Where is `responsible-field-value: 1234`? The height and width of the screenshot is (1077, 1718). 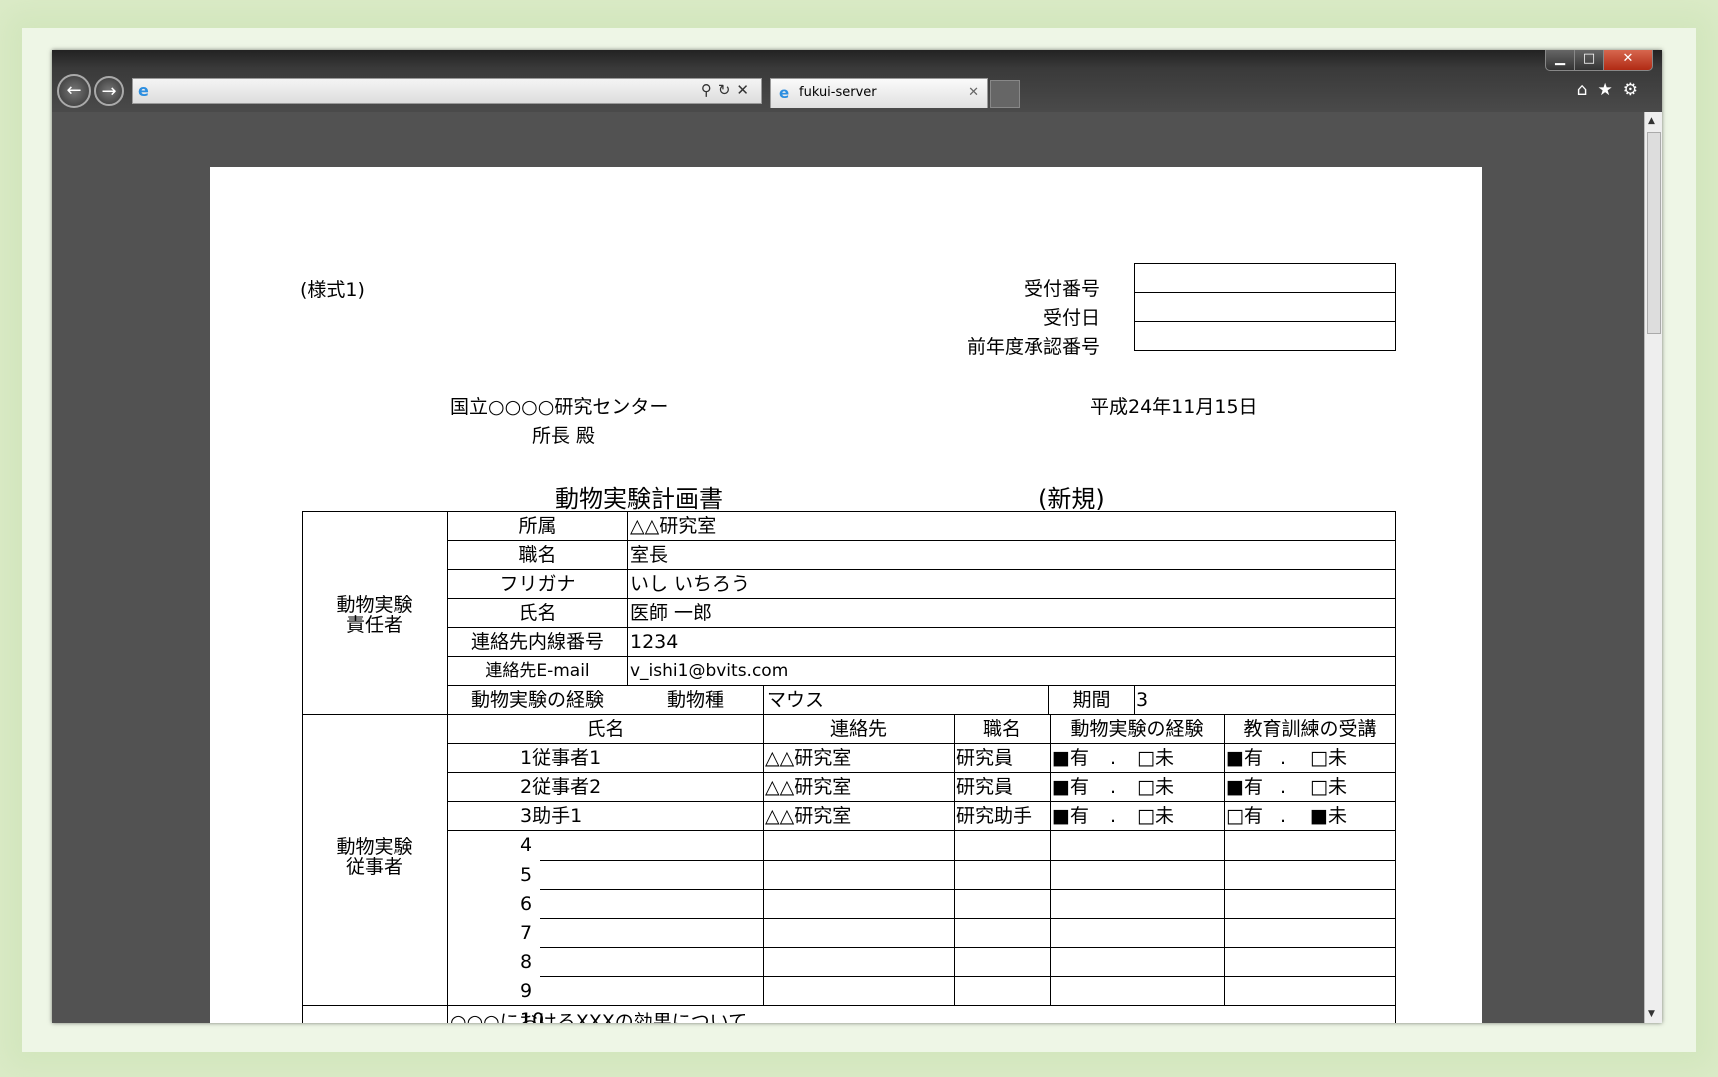 responsible-field-value: 1234 is located at coordinates (654, 642).